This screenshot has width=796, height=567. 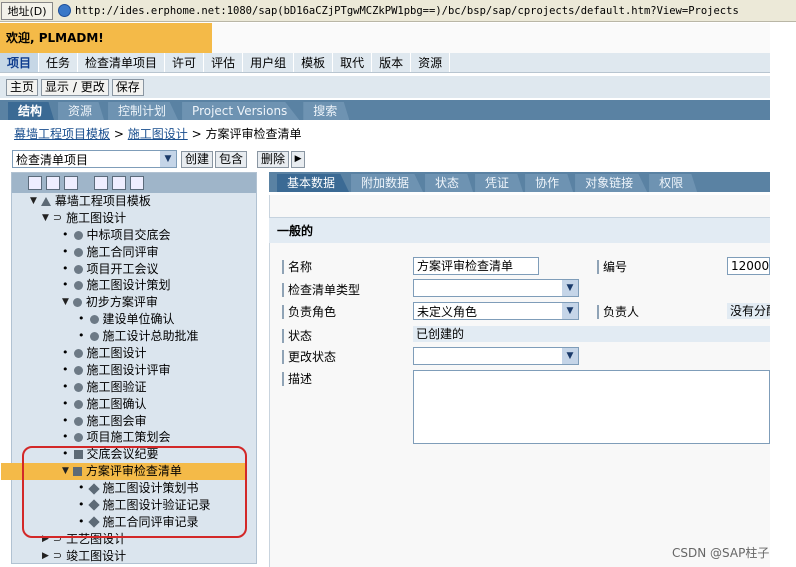 I want to click on home-button: 主页, so click(x=22, y=87).